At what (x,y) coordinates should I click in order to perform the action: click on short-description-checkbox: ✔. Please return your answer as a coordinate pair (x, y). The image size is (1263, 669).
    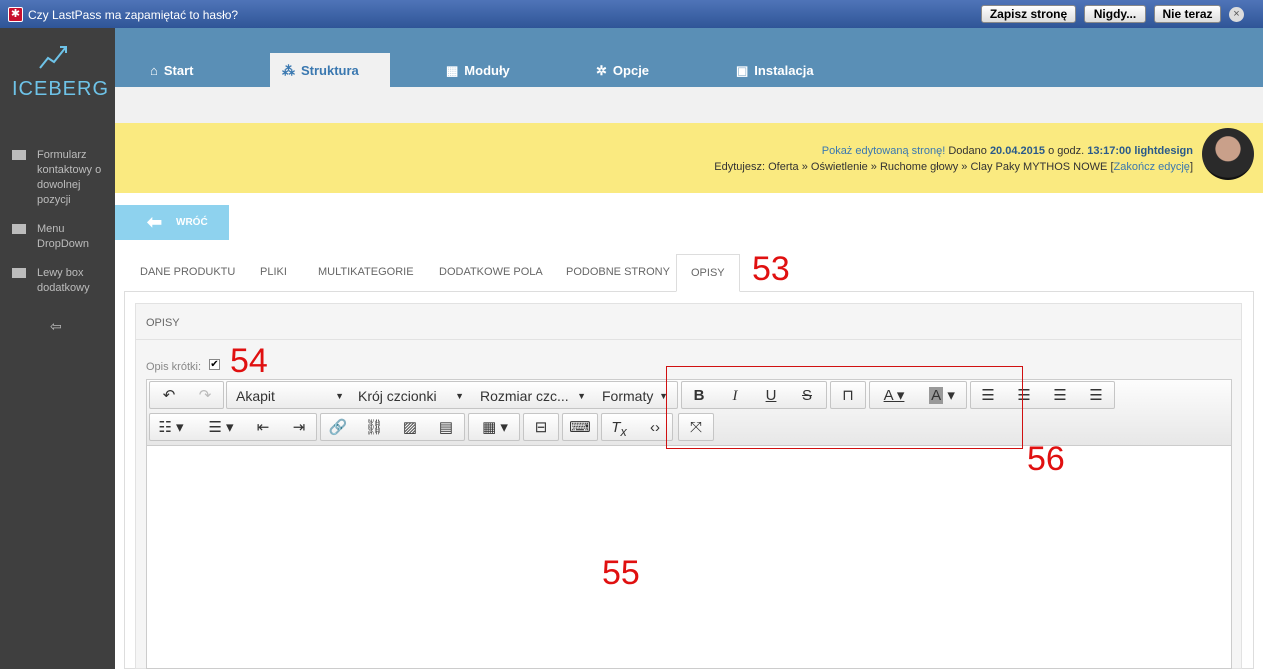
    Looking at the image, I should click on (214, 364).